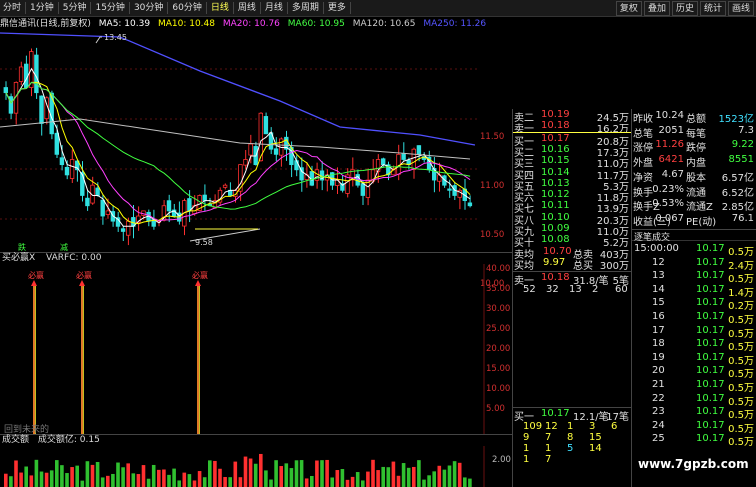  What do you see at coordinates (555, 228) in the screenshot?
I see `orderbook-price: 10.09` at bounding box center [555, 228].